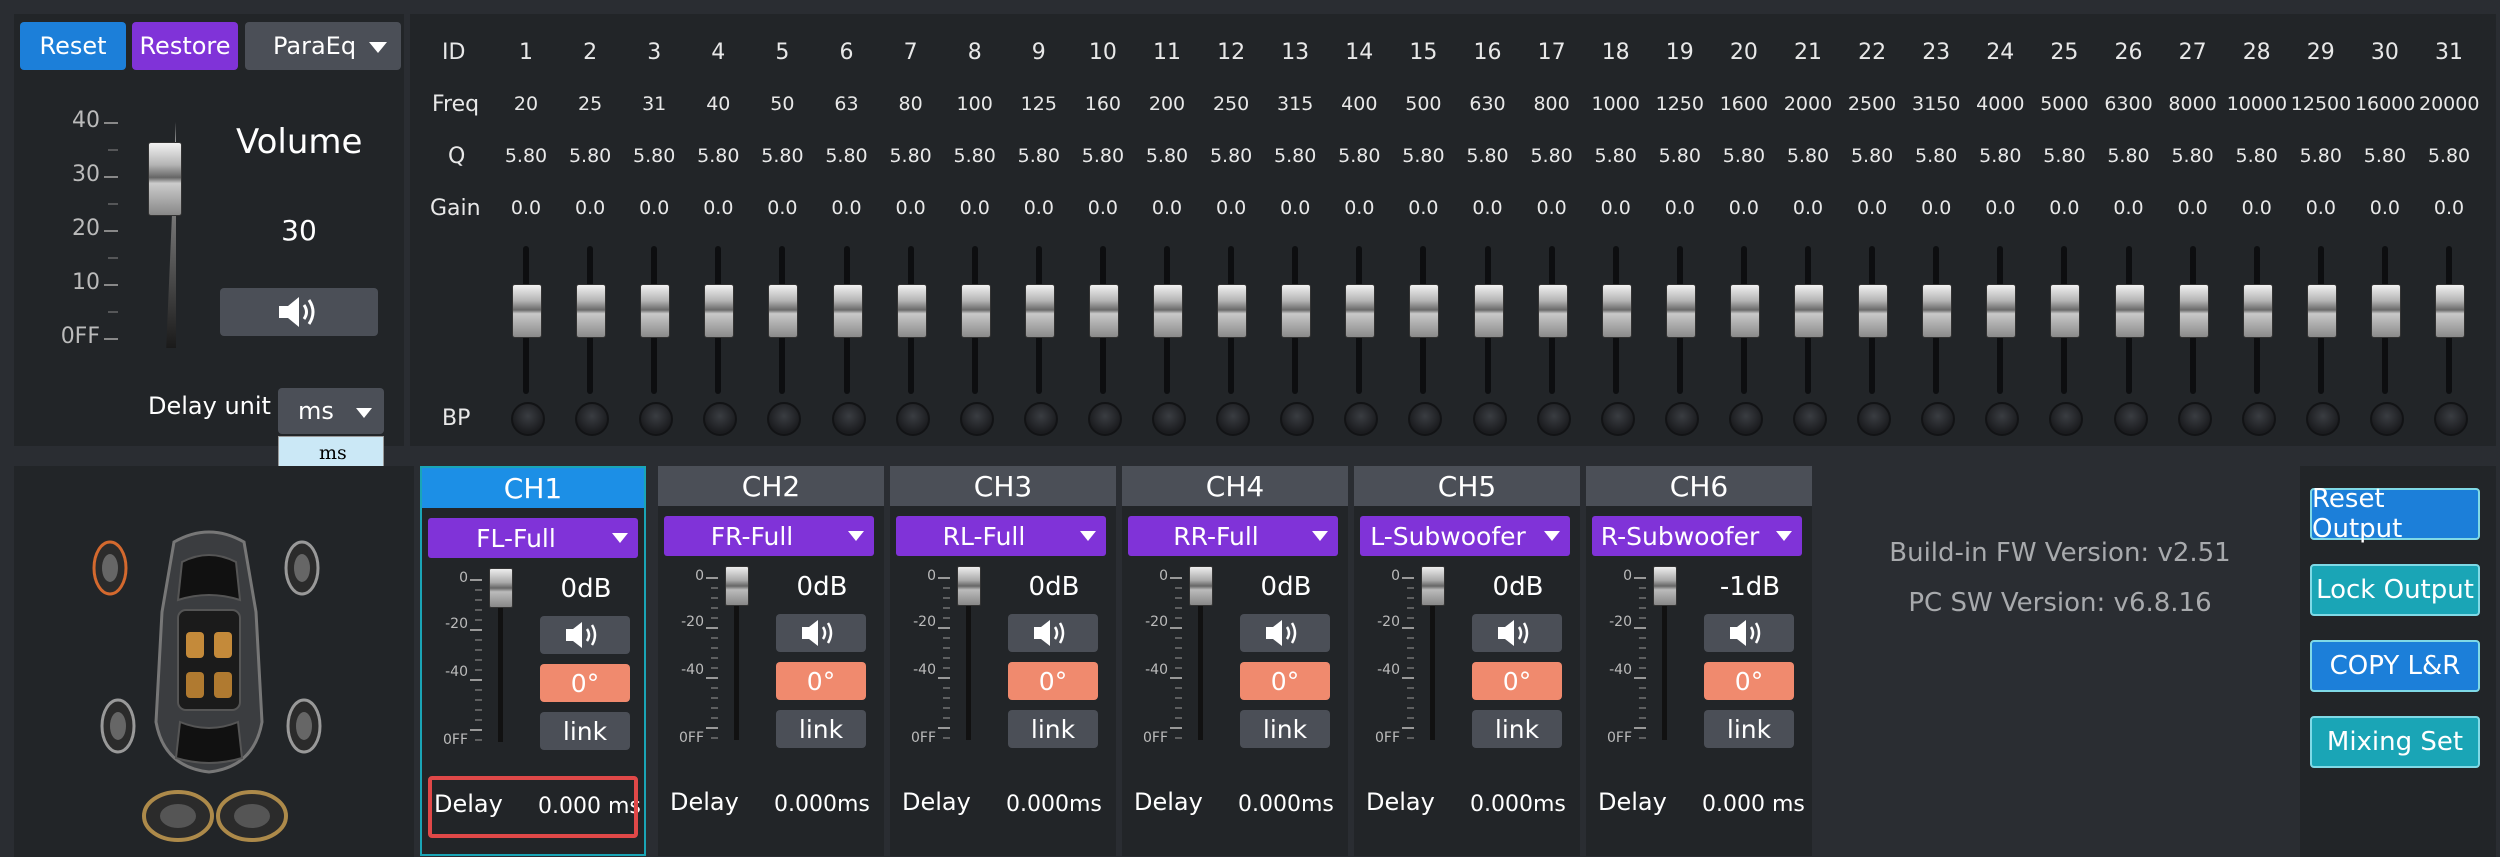  Describe the element at coordinates (2000, 104) in the screenshot. I see `eq-band-freq: 4000` at that location.